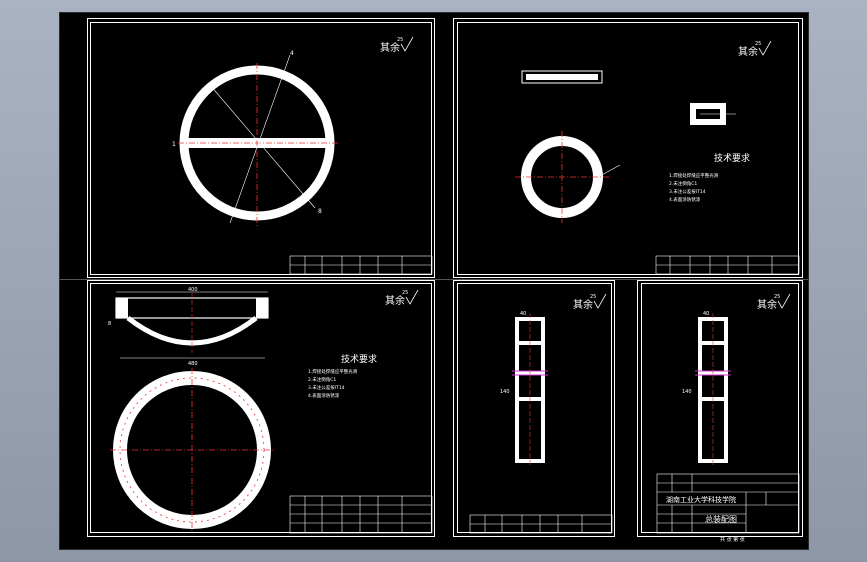  Describe the element at coordinates (192, 325) in the screenshot. I see `curved-beam-view` at that location.